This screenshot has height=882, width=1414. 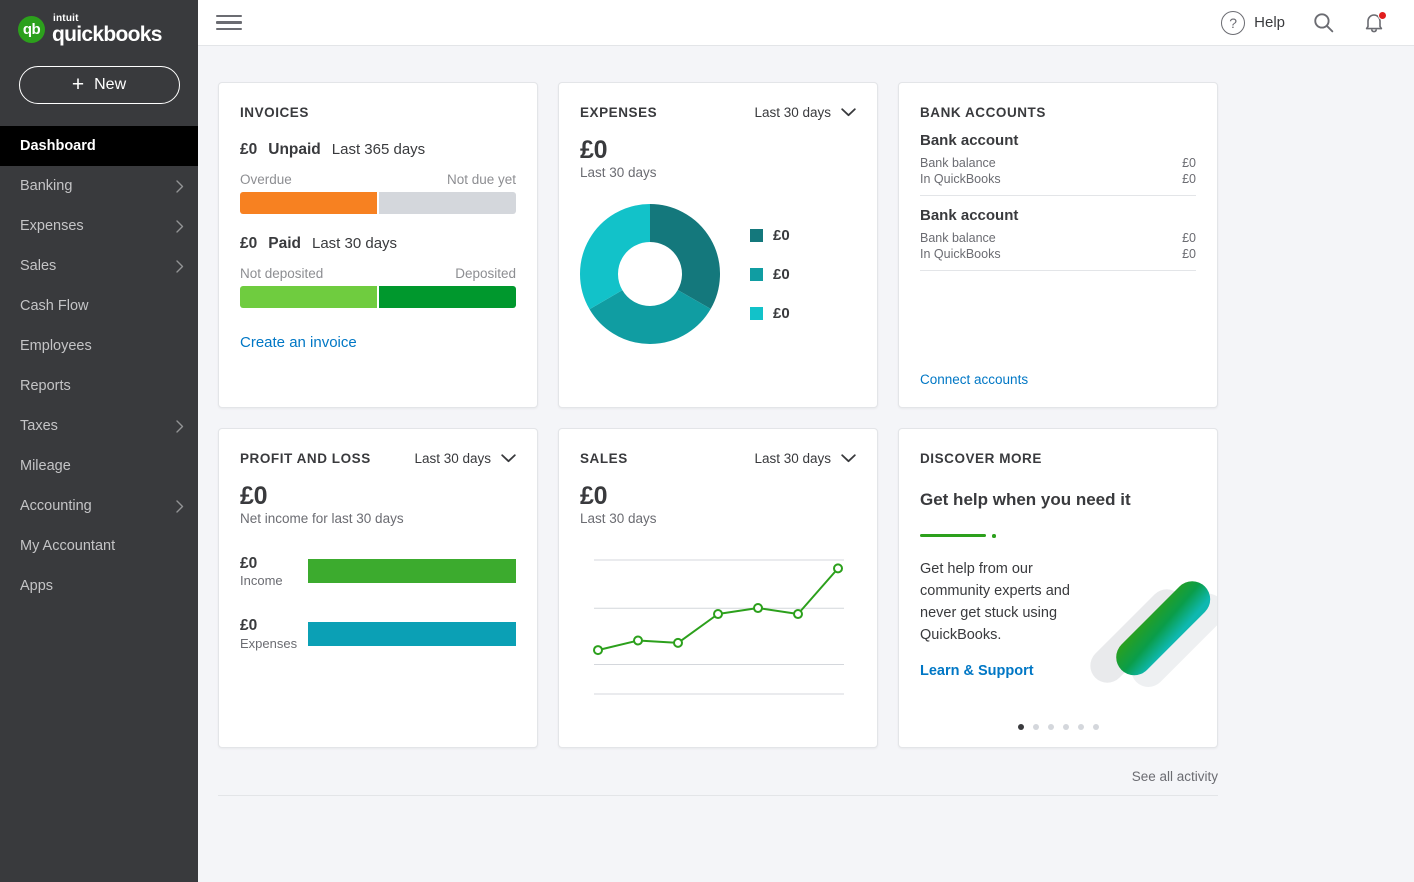 I want to click on invoices-unpaid-bar, so click(x=378, y=203).